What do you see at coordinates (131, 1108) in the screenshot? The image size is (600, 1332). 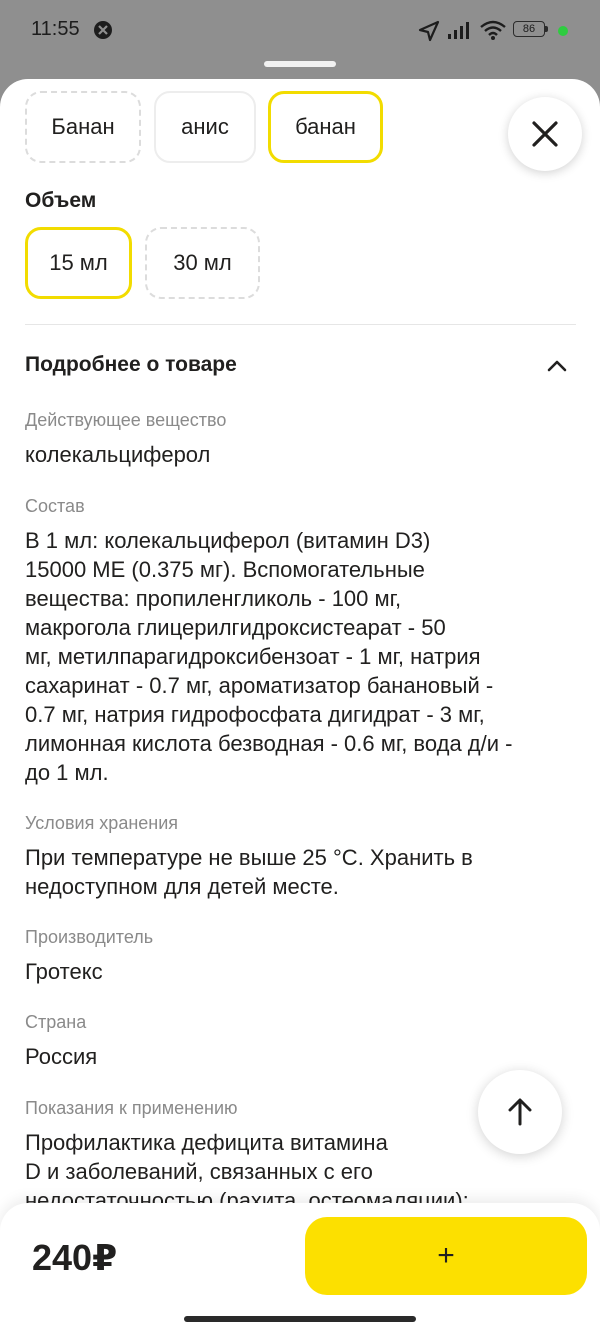 I see `indications-label: Показания к применению` at bounding box center [131, 1108].